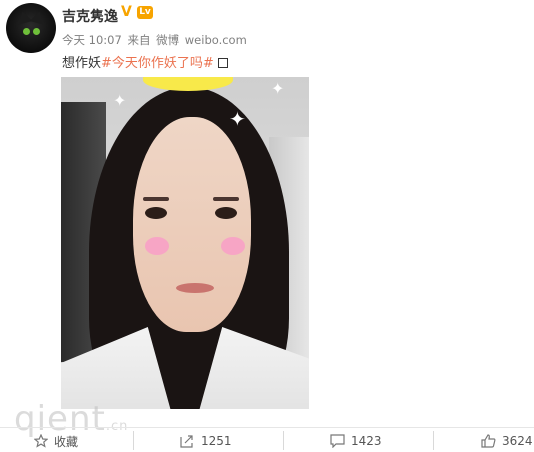  I want to click on emoji-placeholder-icon, so click(222, 63).